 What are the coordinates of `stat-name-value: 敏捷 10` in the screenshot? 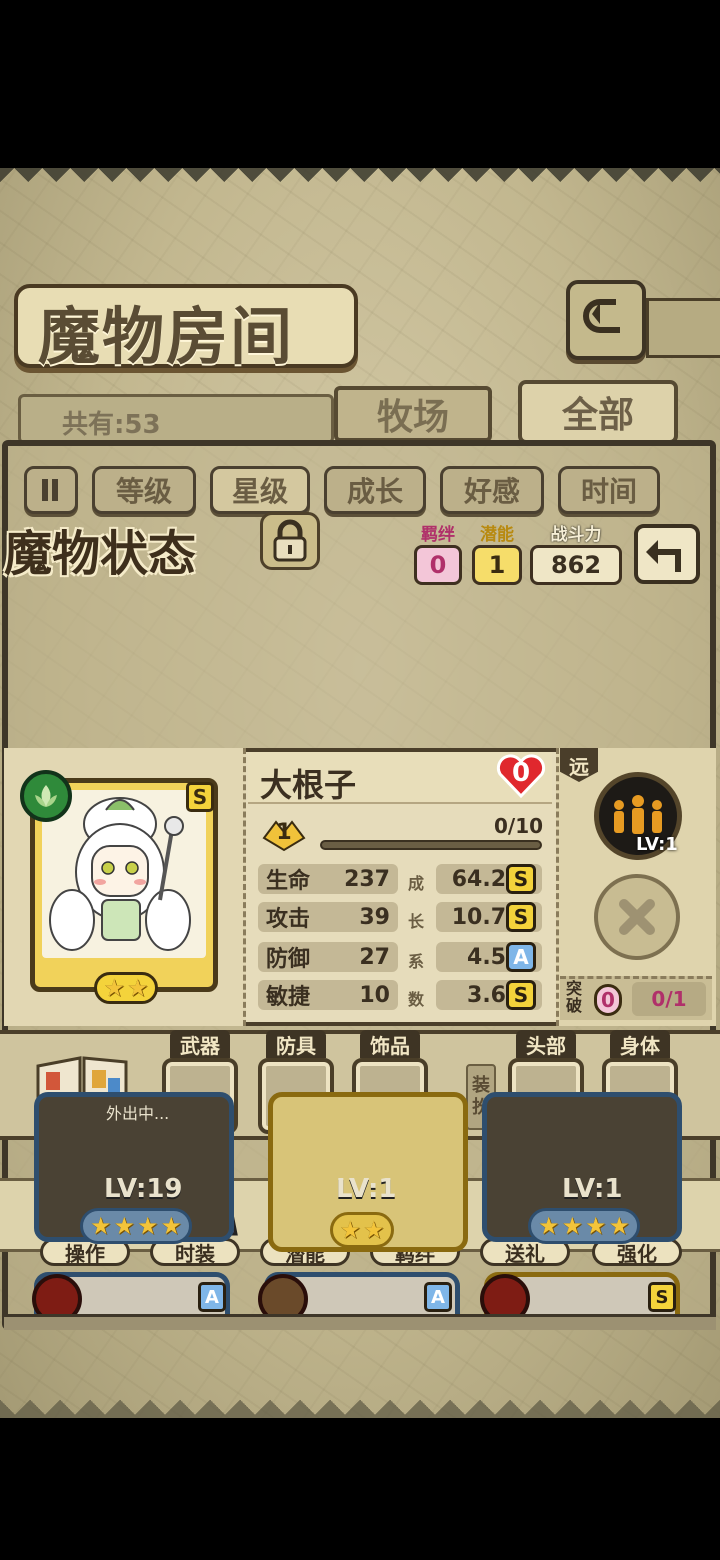 It's located at (328, 995).